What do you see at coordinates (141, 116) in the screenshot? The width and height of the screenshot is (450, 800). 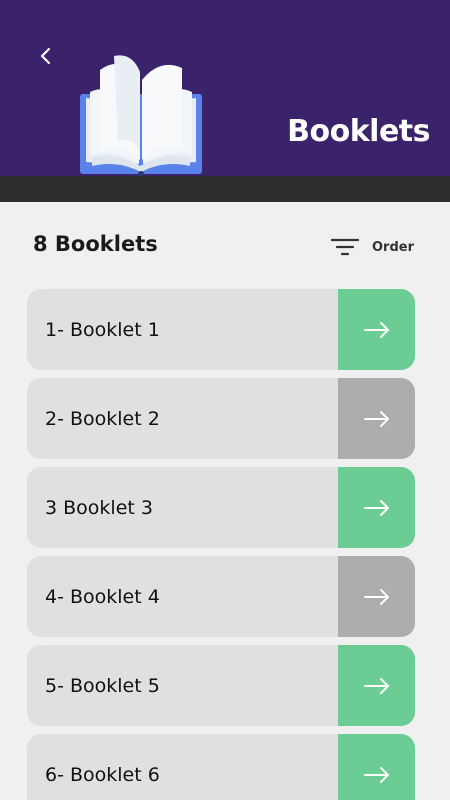 I see `open-book-icon` at bounding box center [141, 116].